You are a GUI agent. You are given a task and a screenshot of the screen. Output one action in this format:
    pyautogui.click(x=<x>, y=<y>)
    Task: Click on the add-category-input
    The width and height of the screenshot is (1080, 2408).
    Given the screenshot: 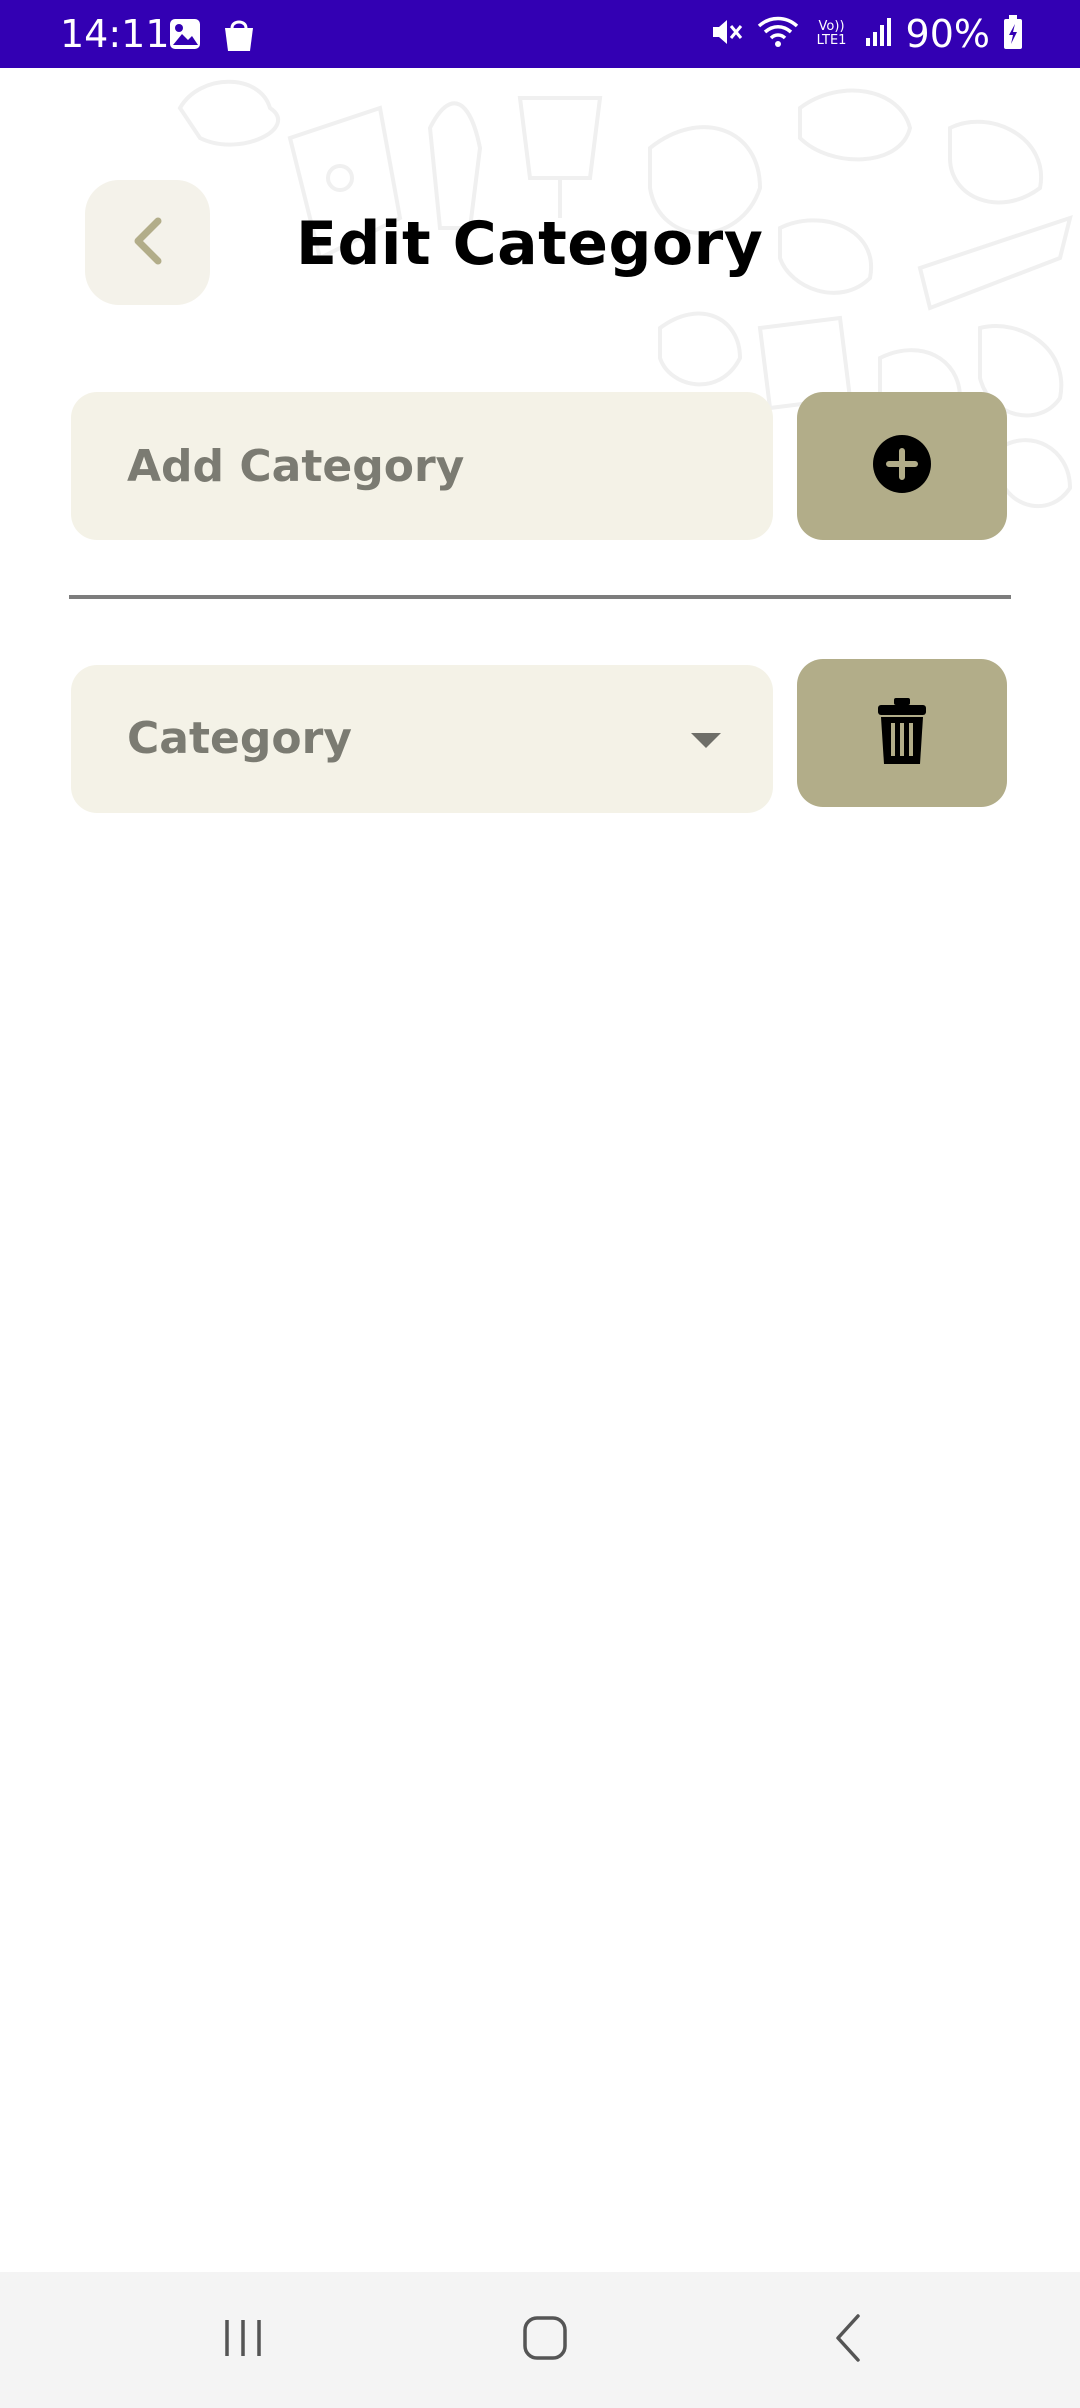 What is the action you would take?
    pyautogui.click(x=422, y=466)
    